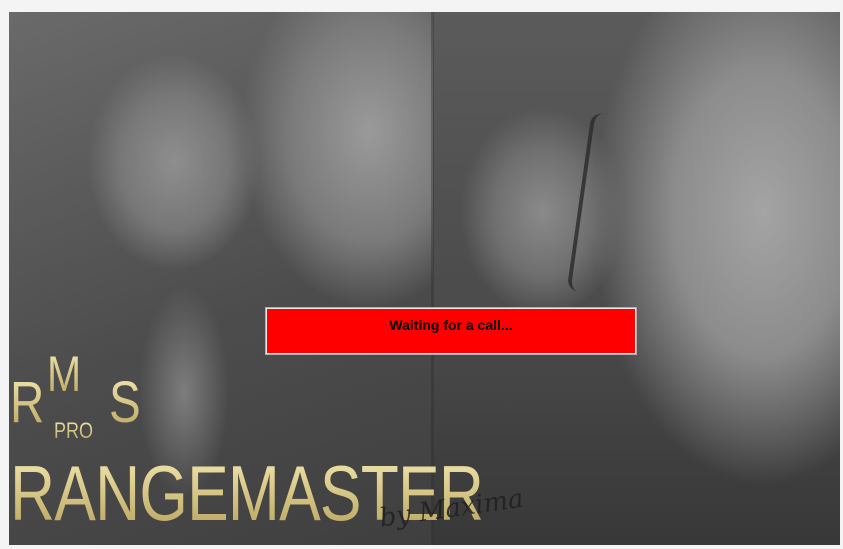  I want to click on logo-letter-s: S, so click(125, 402).